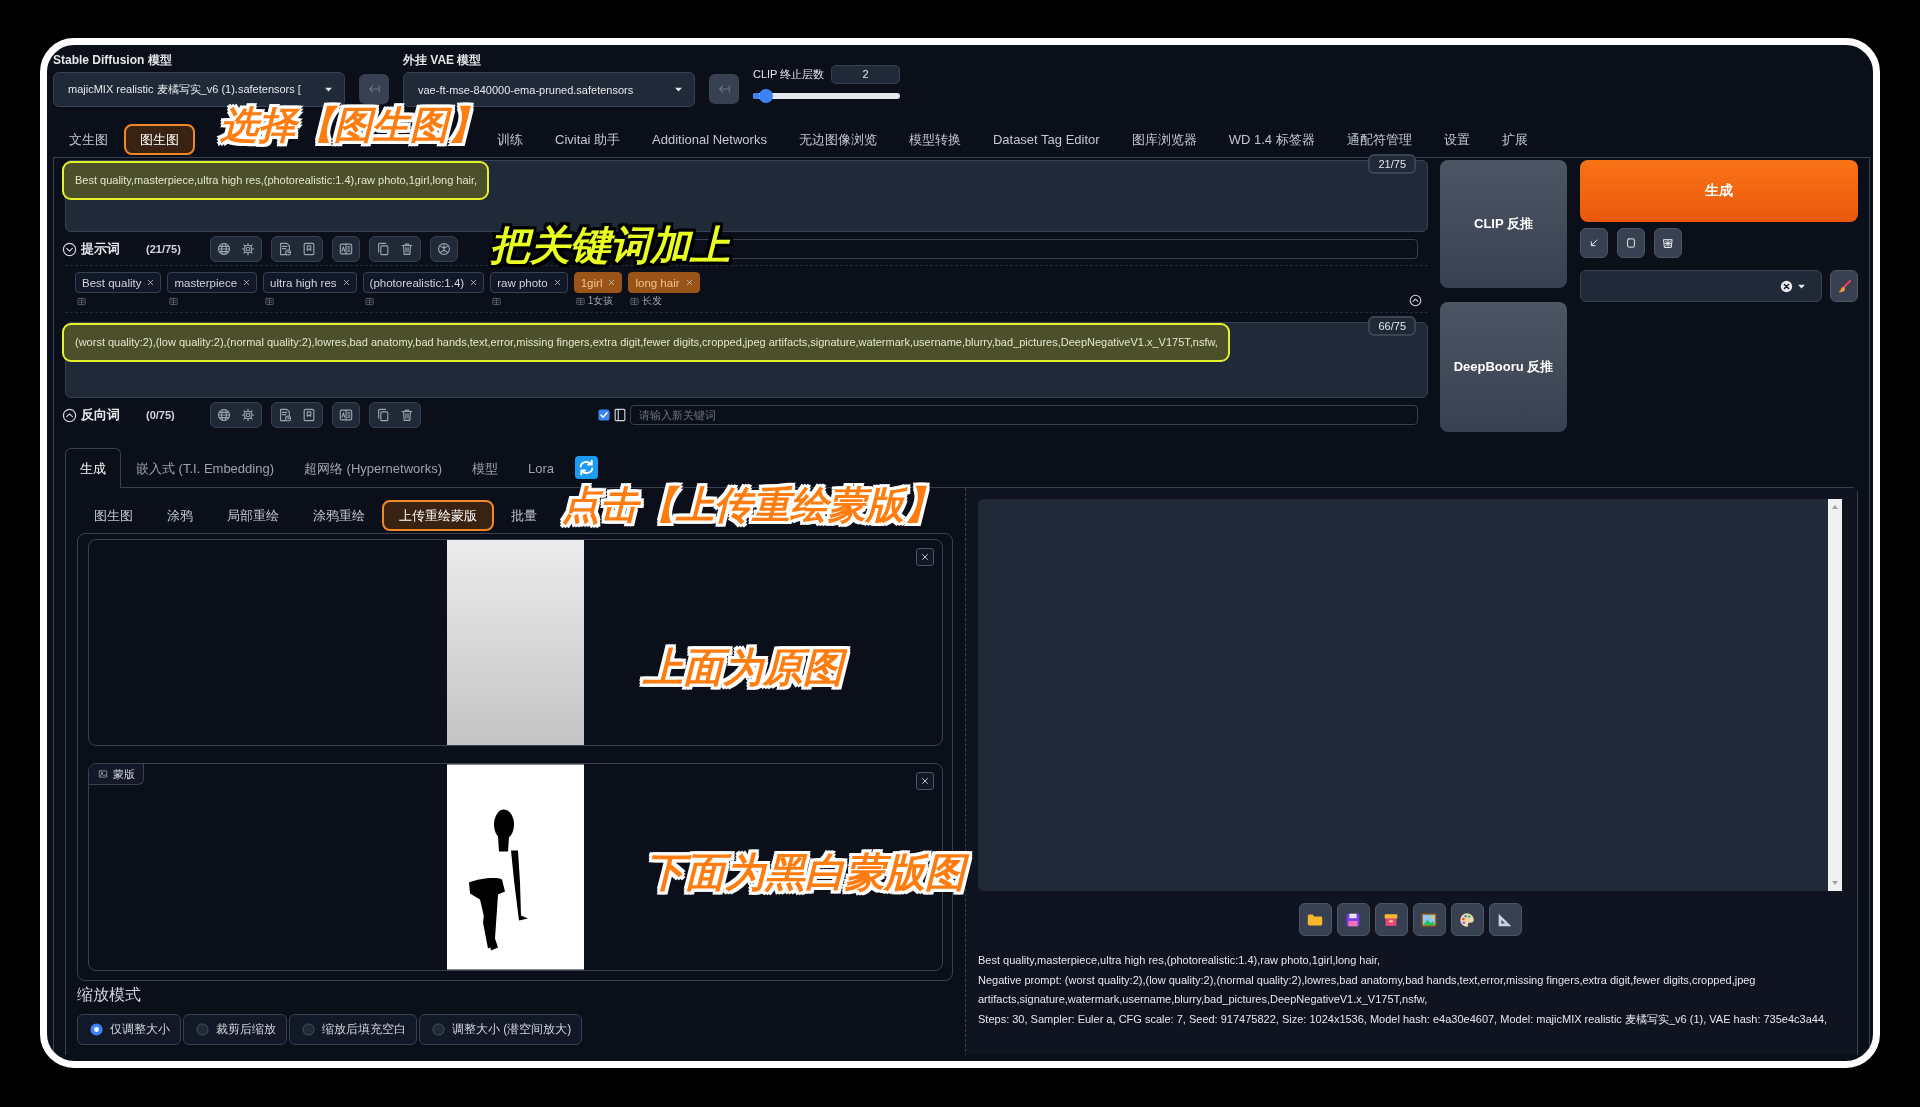 This screenshot has width=1920, height=1107. I want to click on tag-chip: long hair, so click(664, 282).